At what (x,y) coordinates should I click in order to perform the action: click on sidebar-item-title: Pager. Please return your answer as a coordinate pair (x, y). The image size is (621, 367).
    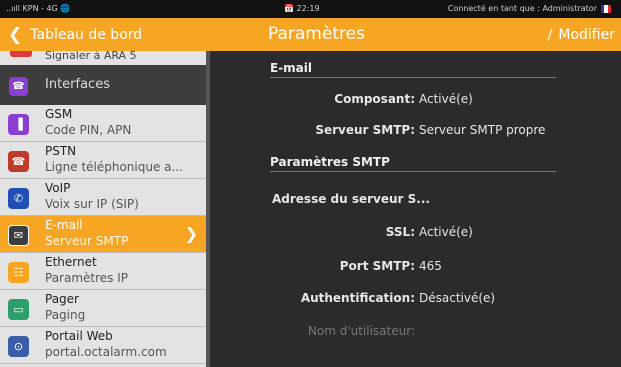
    Looking at the image, I should click on (62, 299).